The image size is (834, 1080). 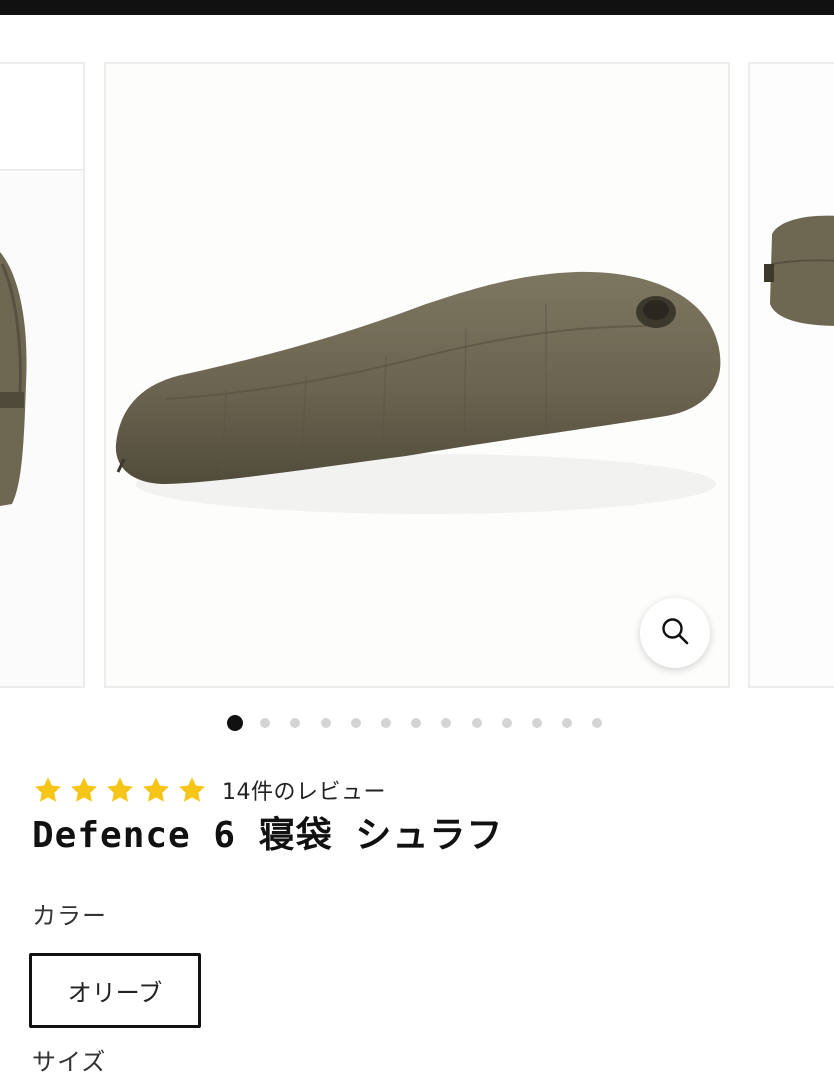 I want to click on stuffed-sleeping-bag-image, so click(x=792, y=375).